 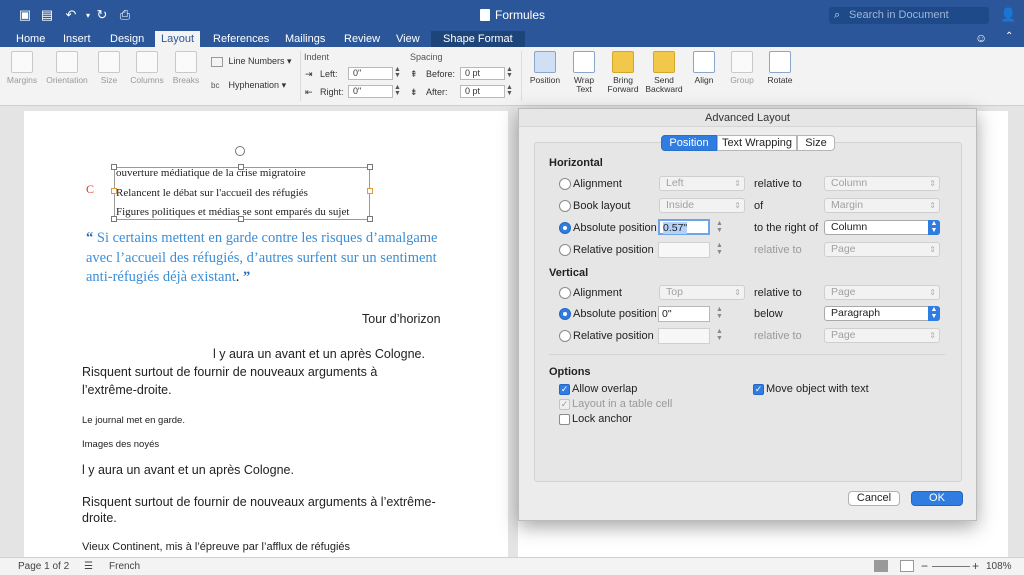 I want to click on margins-button: Margins, so click(x=22, y=68).